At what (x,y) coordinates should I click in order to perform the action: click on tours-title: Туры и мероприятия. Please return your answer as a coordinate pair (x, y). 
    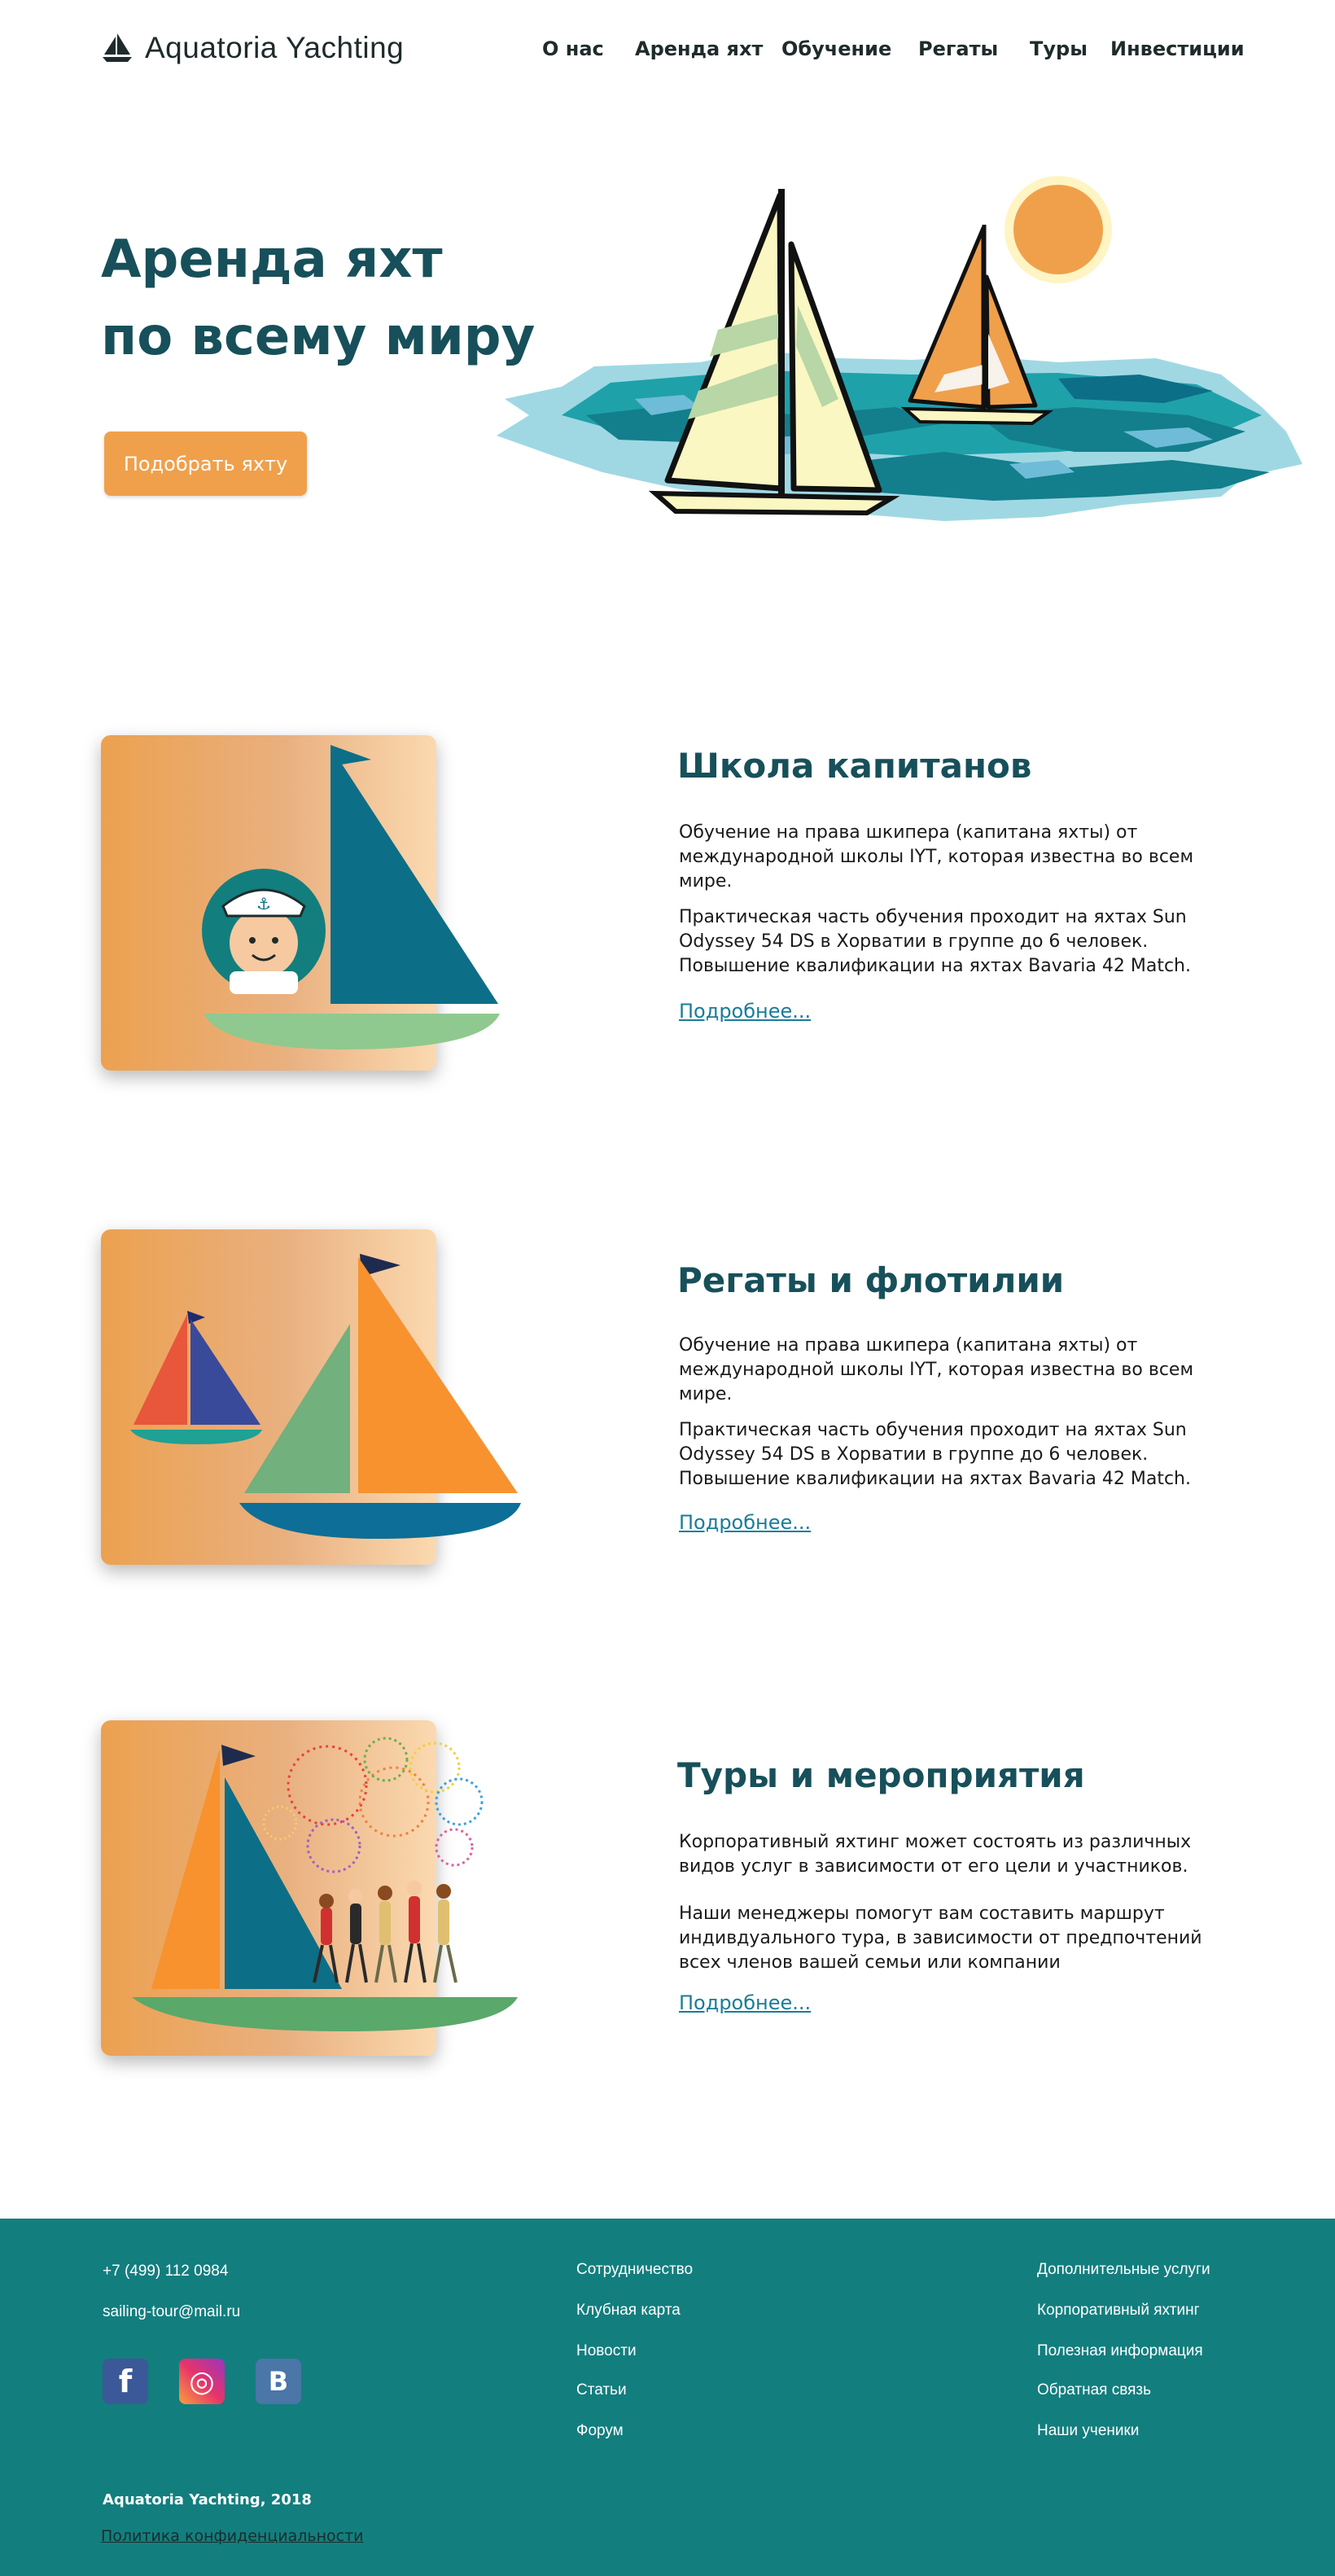
    Looking at the image, I should click on (881, 1775).